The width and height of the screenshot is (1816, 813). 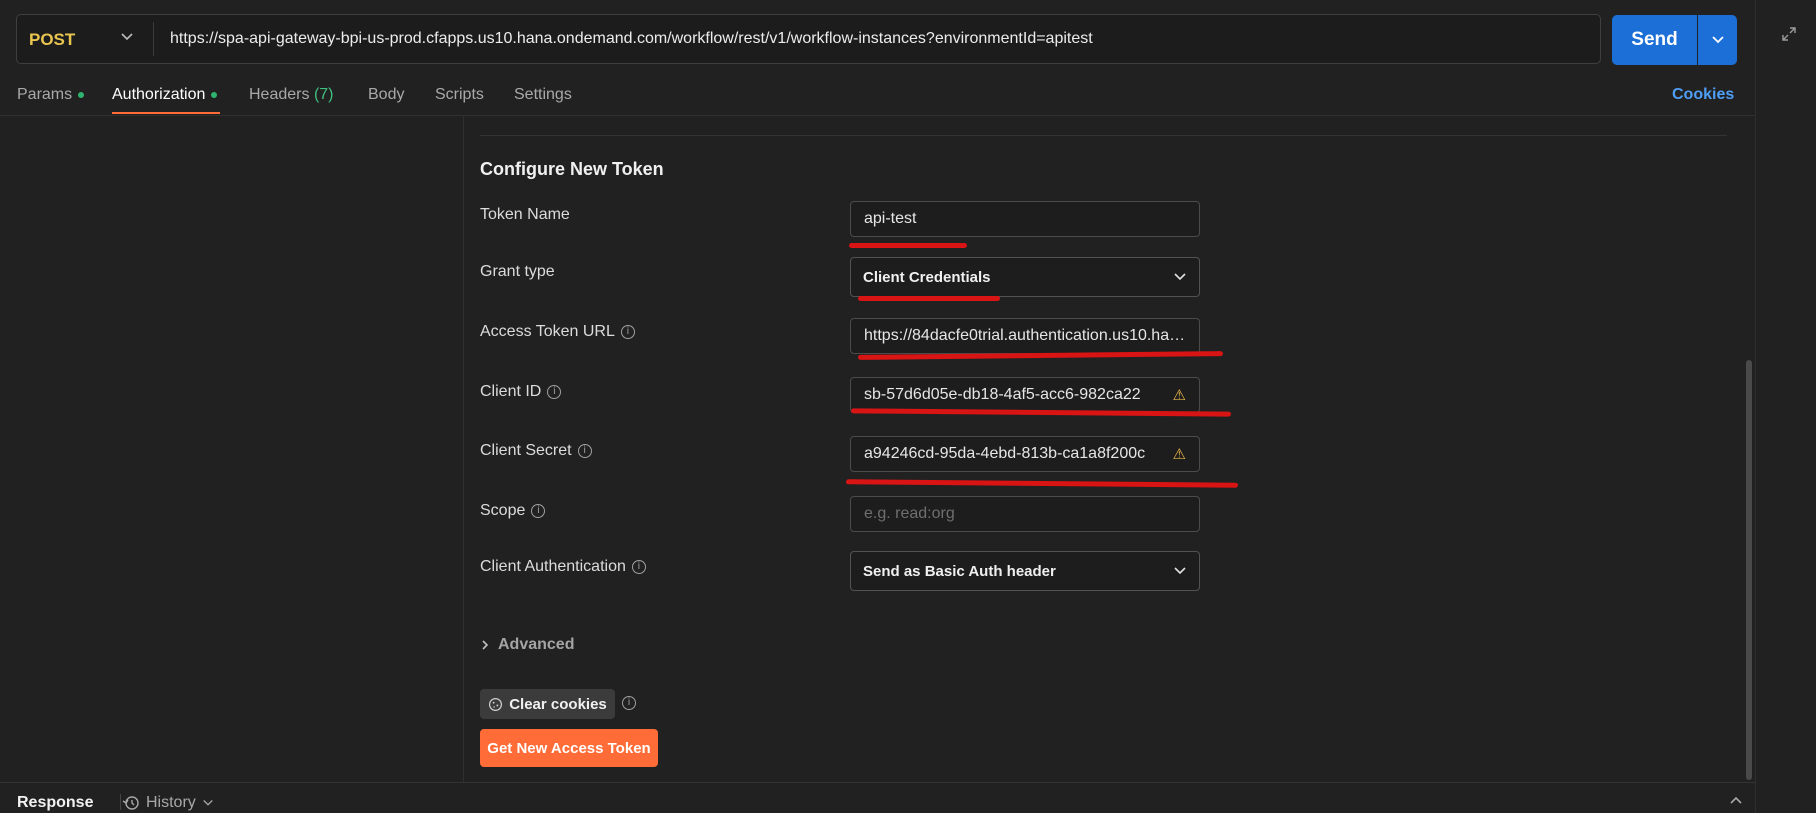 I want to click on get-new-access-token-button: Get New Access Token, so click(x=569, y=748).